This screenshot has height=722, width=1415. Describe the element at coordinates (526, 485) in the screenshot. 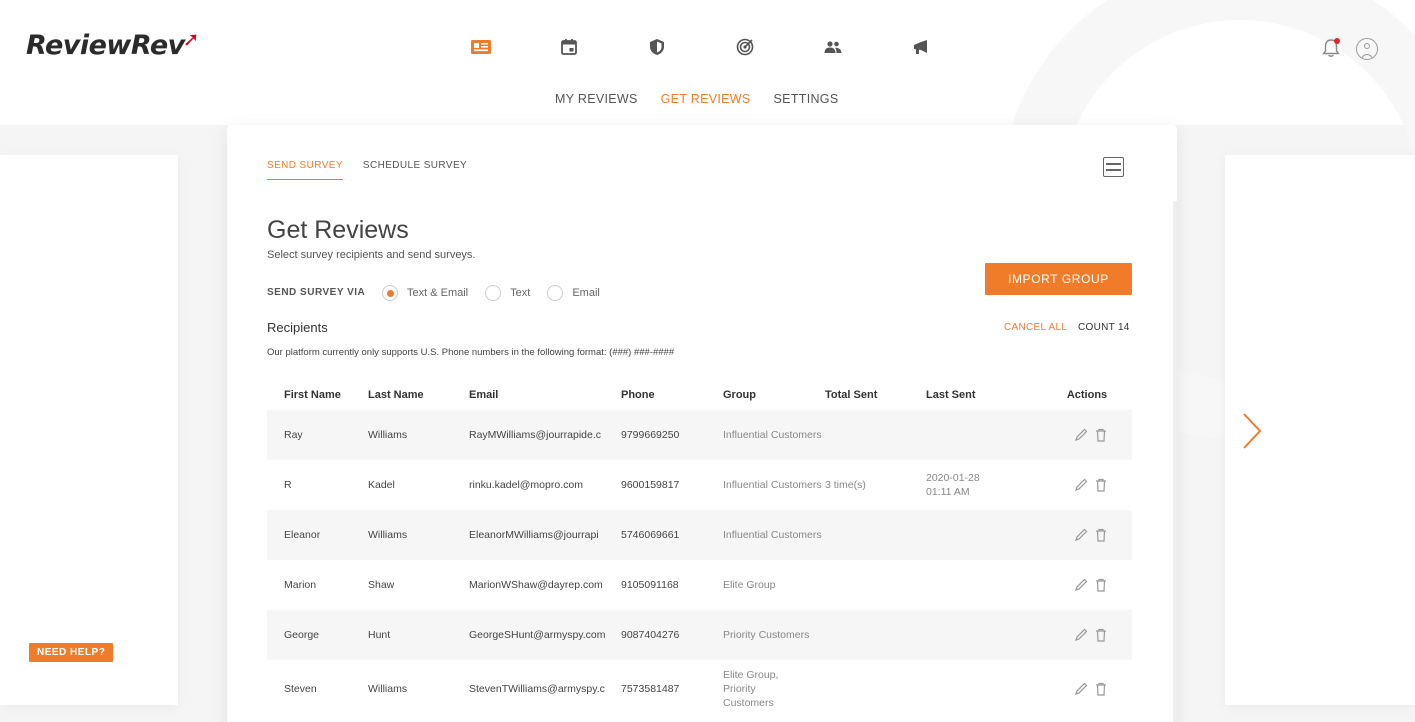

I see `cell-email: rinku.kadel@mopro.com` at that location.